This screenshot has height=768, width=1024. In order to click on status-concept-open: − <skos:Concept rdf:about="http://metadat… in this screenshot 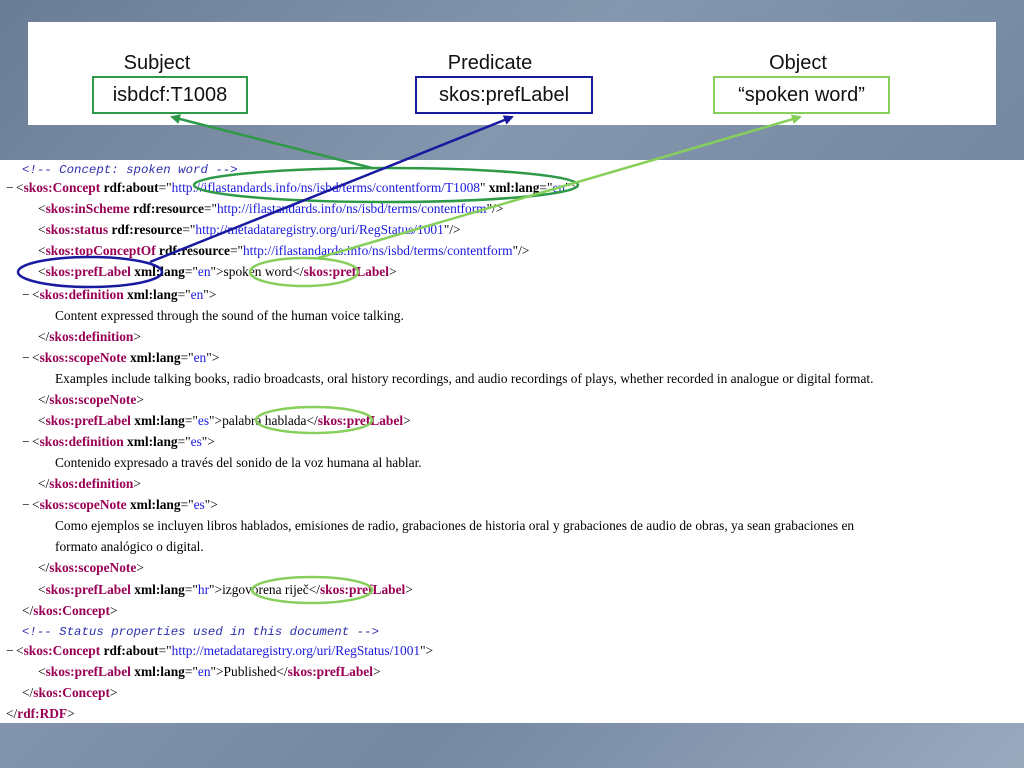, I will do `click(219, 650)`.